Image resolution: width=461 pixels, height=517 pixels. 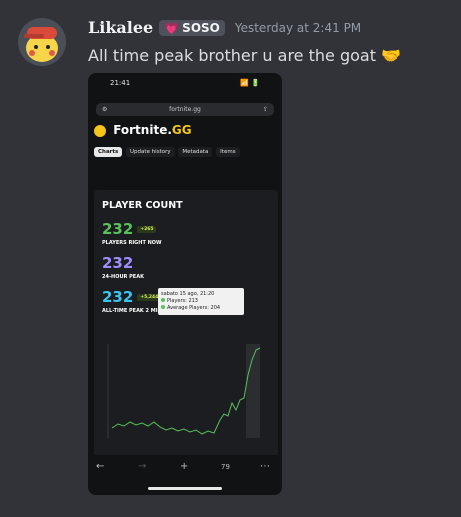 What do you see at coordinates (265, 109) in the screenshot?
I see `share-icon: ⇪` at bounding box center [265, 109].